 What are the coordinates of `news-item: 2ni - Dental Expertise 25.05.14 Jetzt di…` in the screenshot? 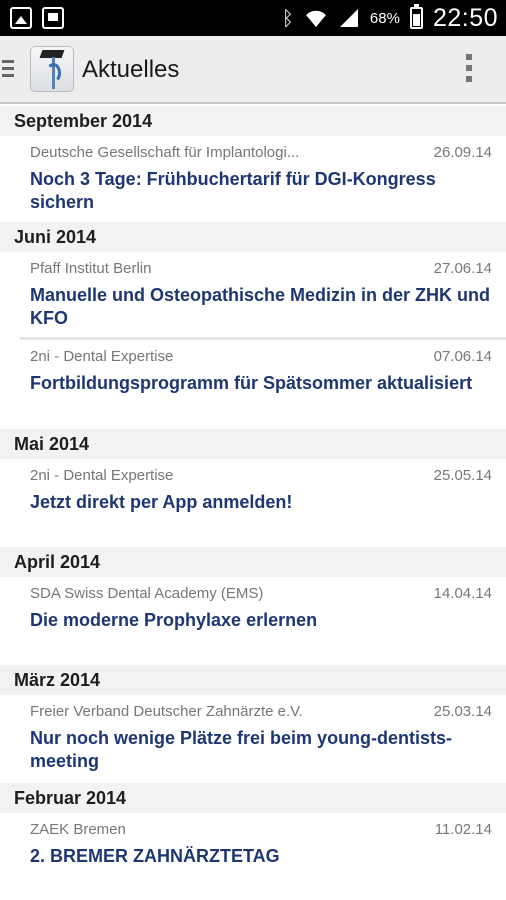 It's located at (253, 503).